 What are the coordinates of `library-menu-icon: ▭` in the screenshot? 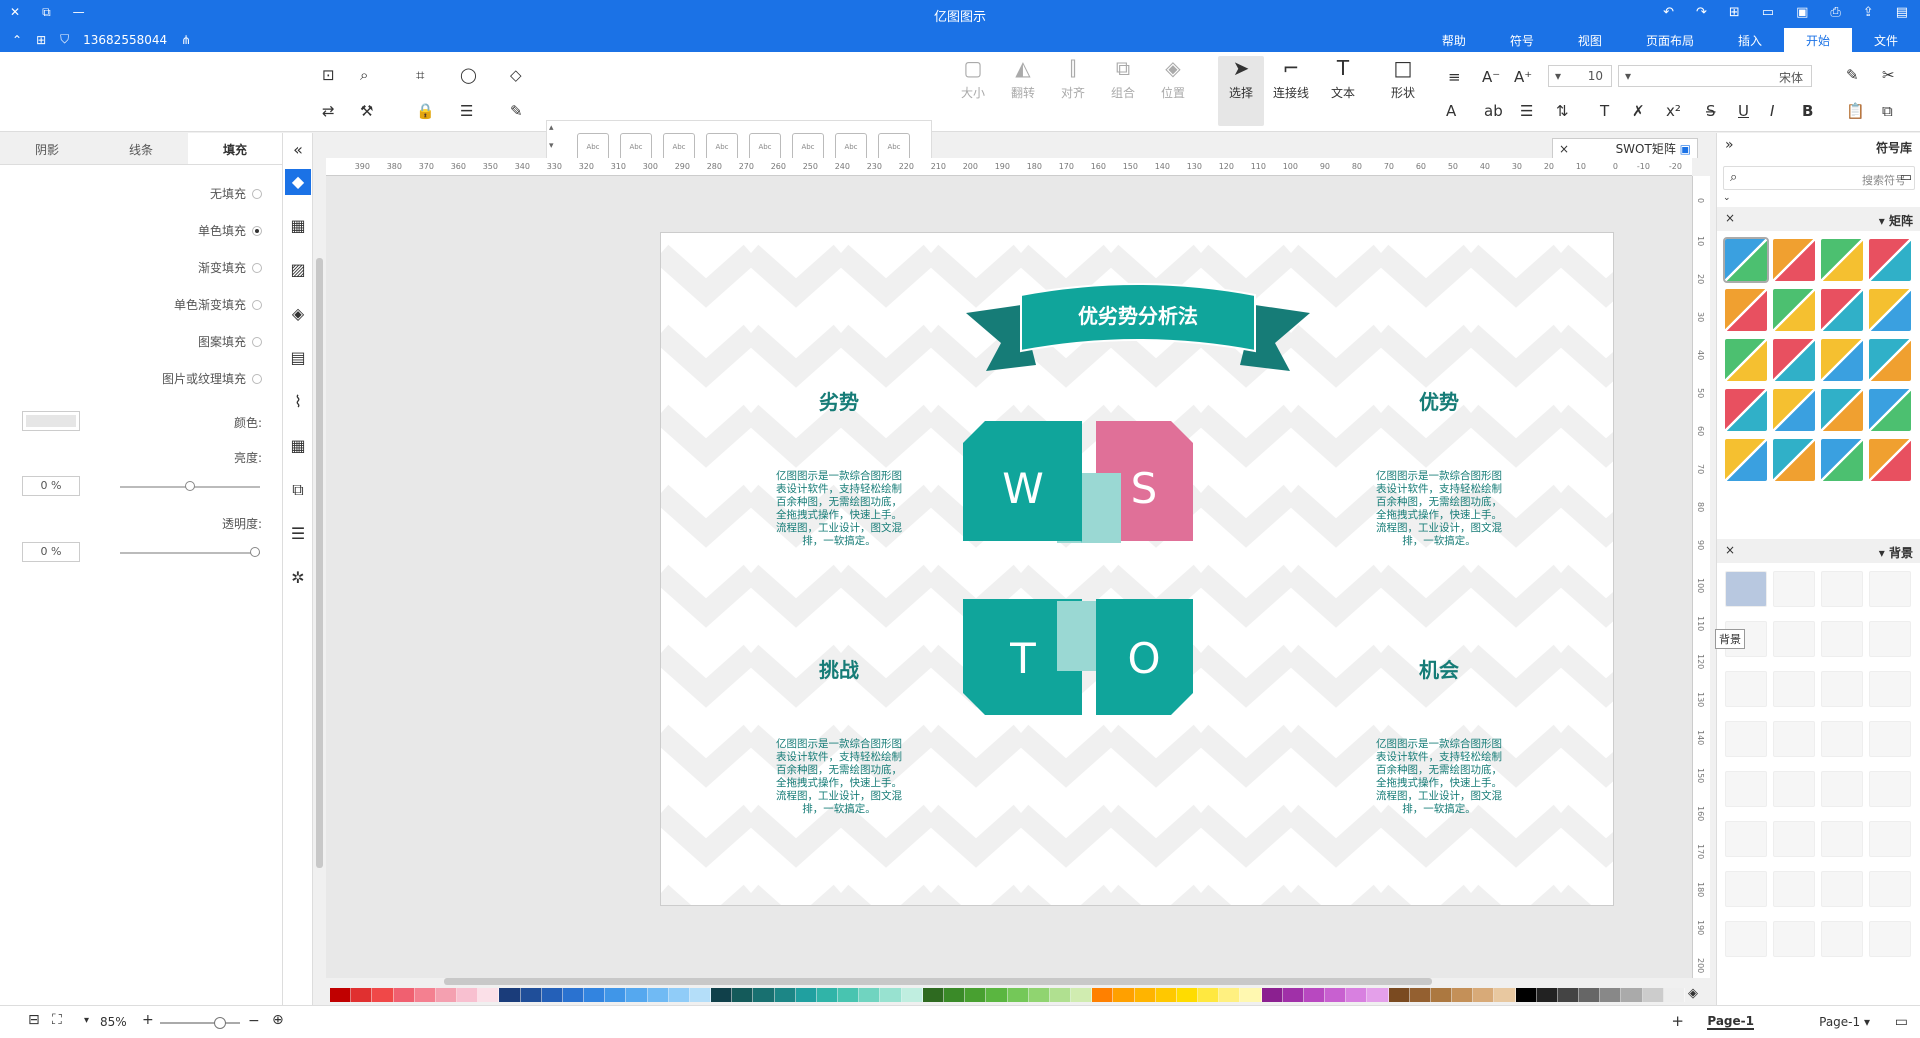 It's located at (1906, 177).